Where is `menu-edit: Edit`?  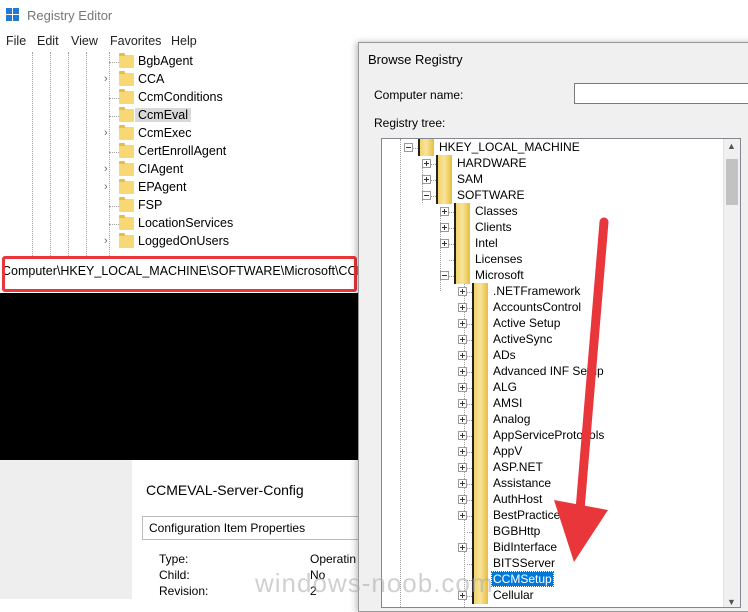 menu-edit: Edit is located at coordinates (48, 41).